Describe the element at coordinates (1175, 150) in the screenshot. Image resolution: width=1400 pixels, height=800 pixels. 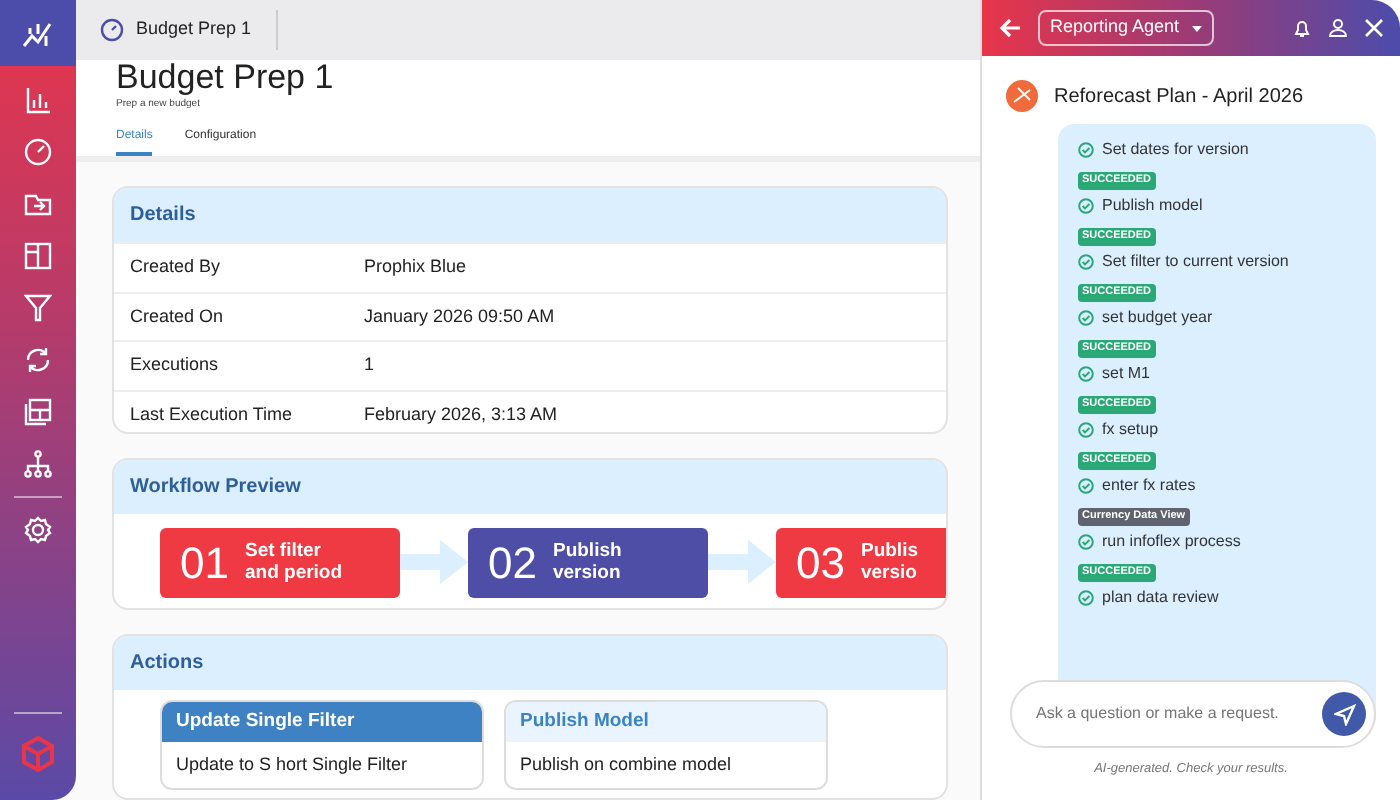
I see `task-label: Set dates for version` at that location.